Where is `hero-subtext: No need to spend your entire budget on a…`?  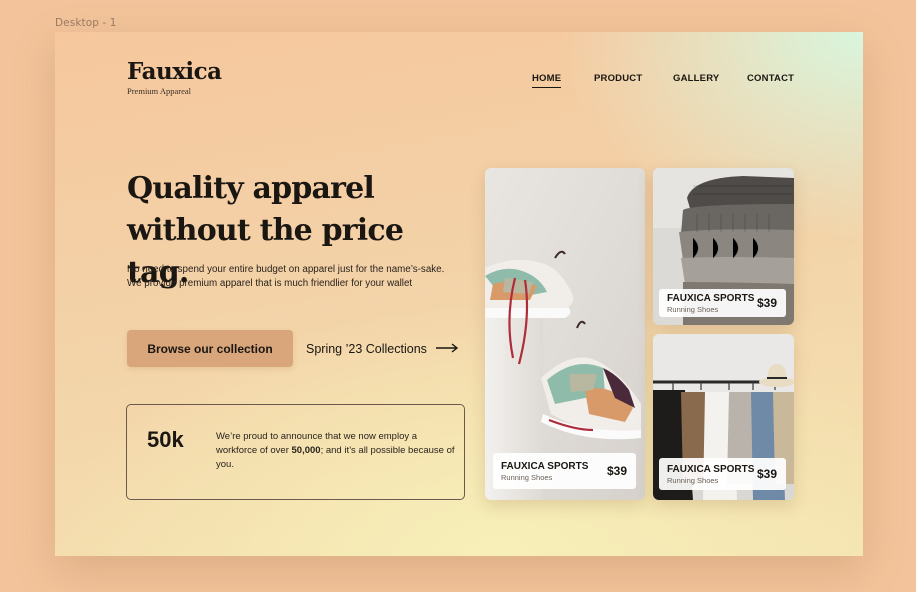 hero-subtext: No need to spend your entire budget on a… is located at coordinates (286, 276).